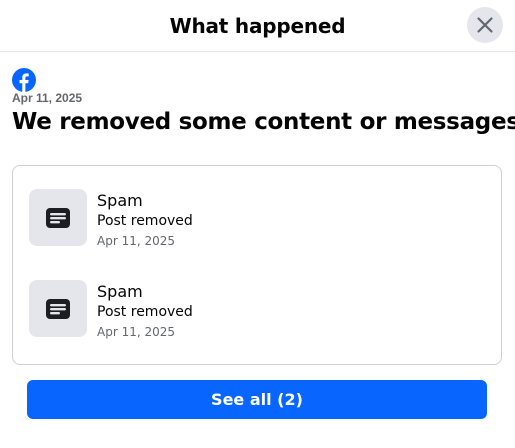 The image size is (515, 448). I want to click on close-button, so click(485, 25).